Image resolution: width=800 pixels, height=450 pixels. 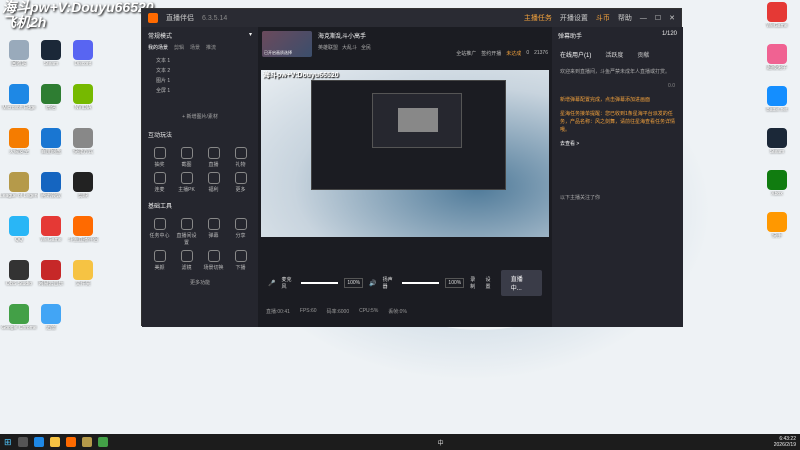 What do you see at coordinates (102, 442) in the screenshot?
I see `app-taskbar-icon` at bounding box center [102, 442].